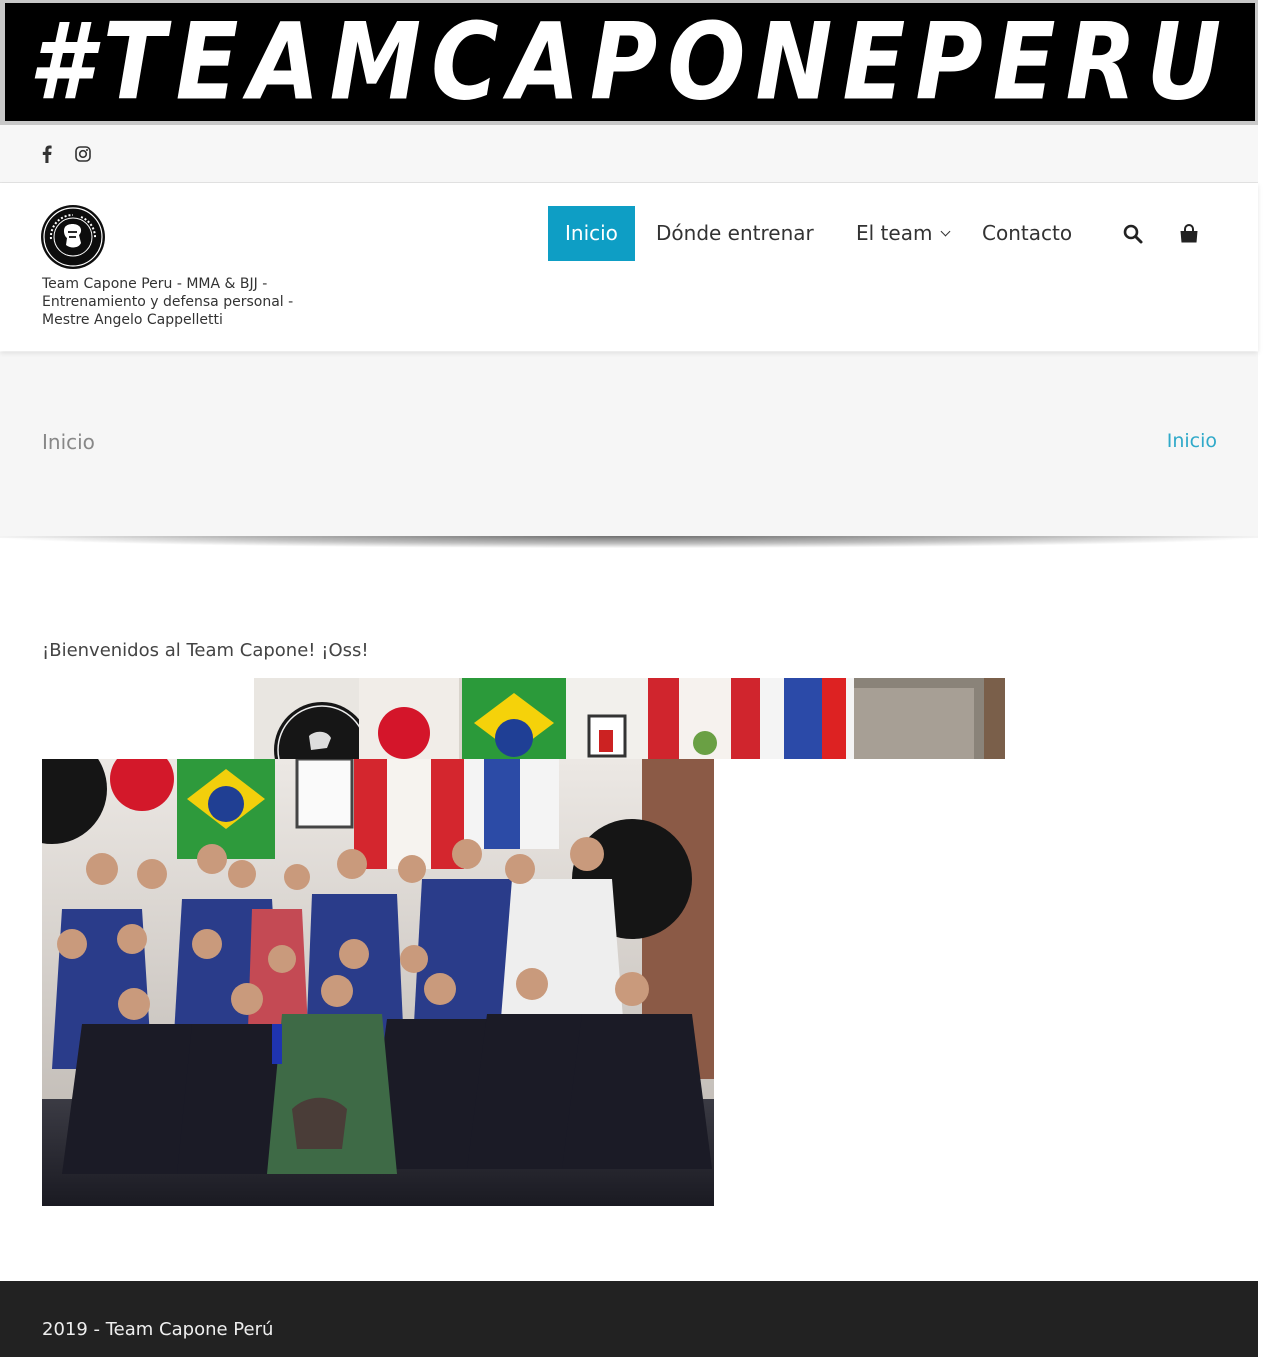  Describe the element at coordinates (1192, 441) in the screenshot. I see `breadcrumb: Inicio` at that location.